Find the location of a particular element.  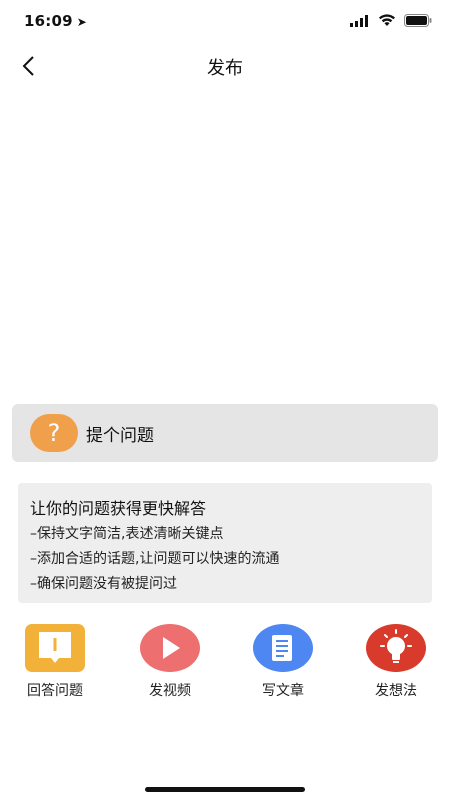

answer-question-button: 回答问题 is located at coordinates (55, 662).